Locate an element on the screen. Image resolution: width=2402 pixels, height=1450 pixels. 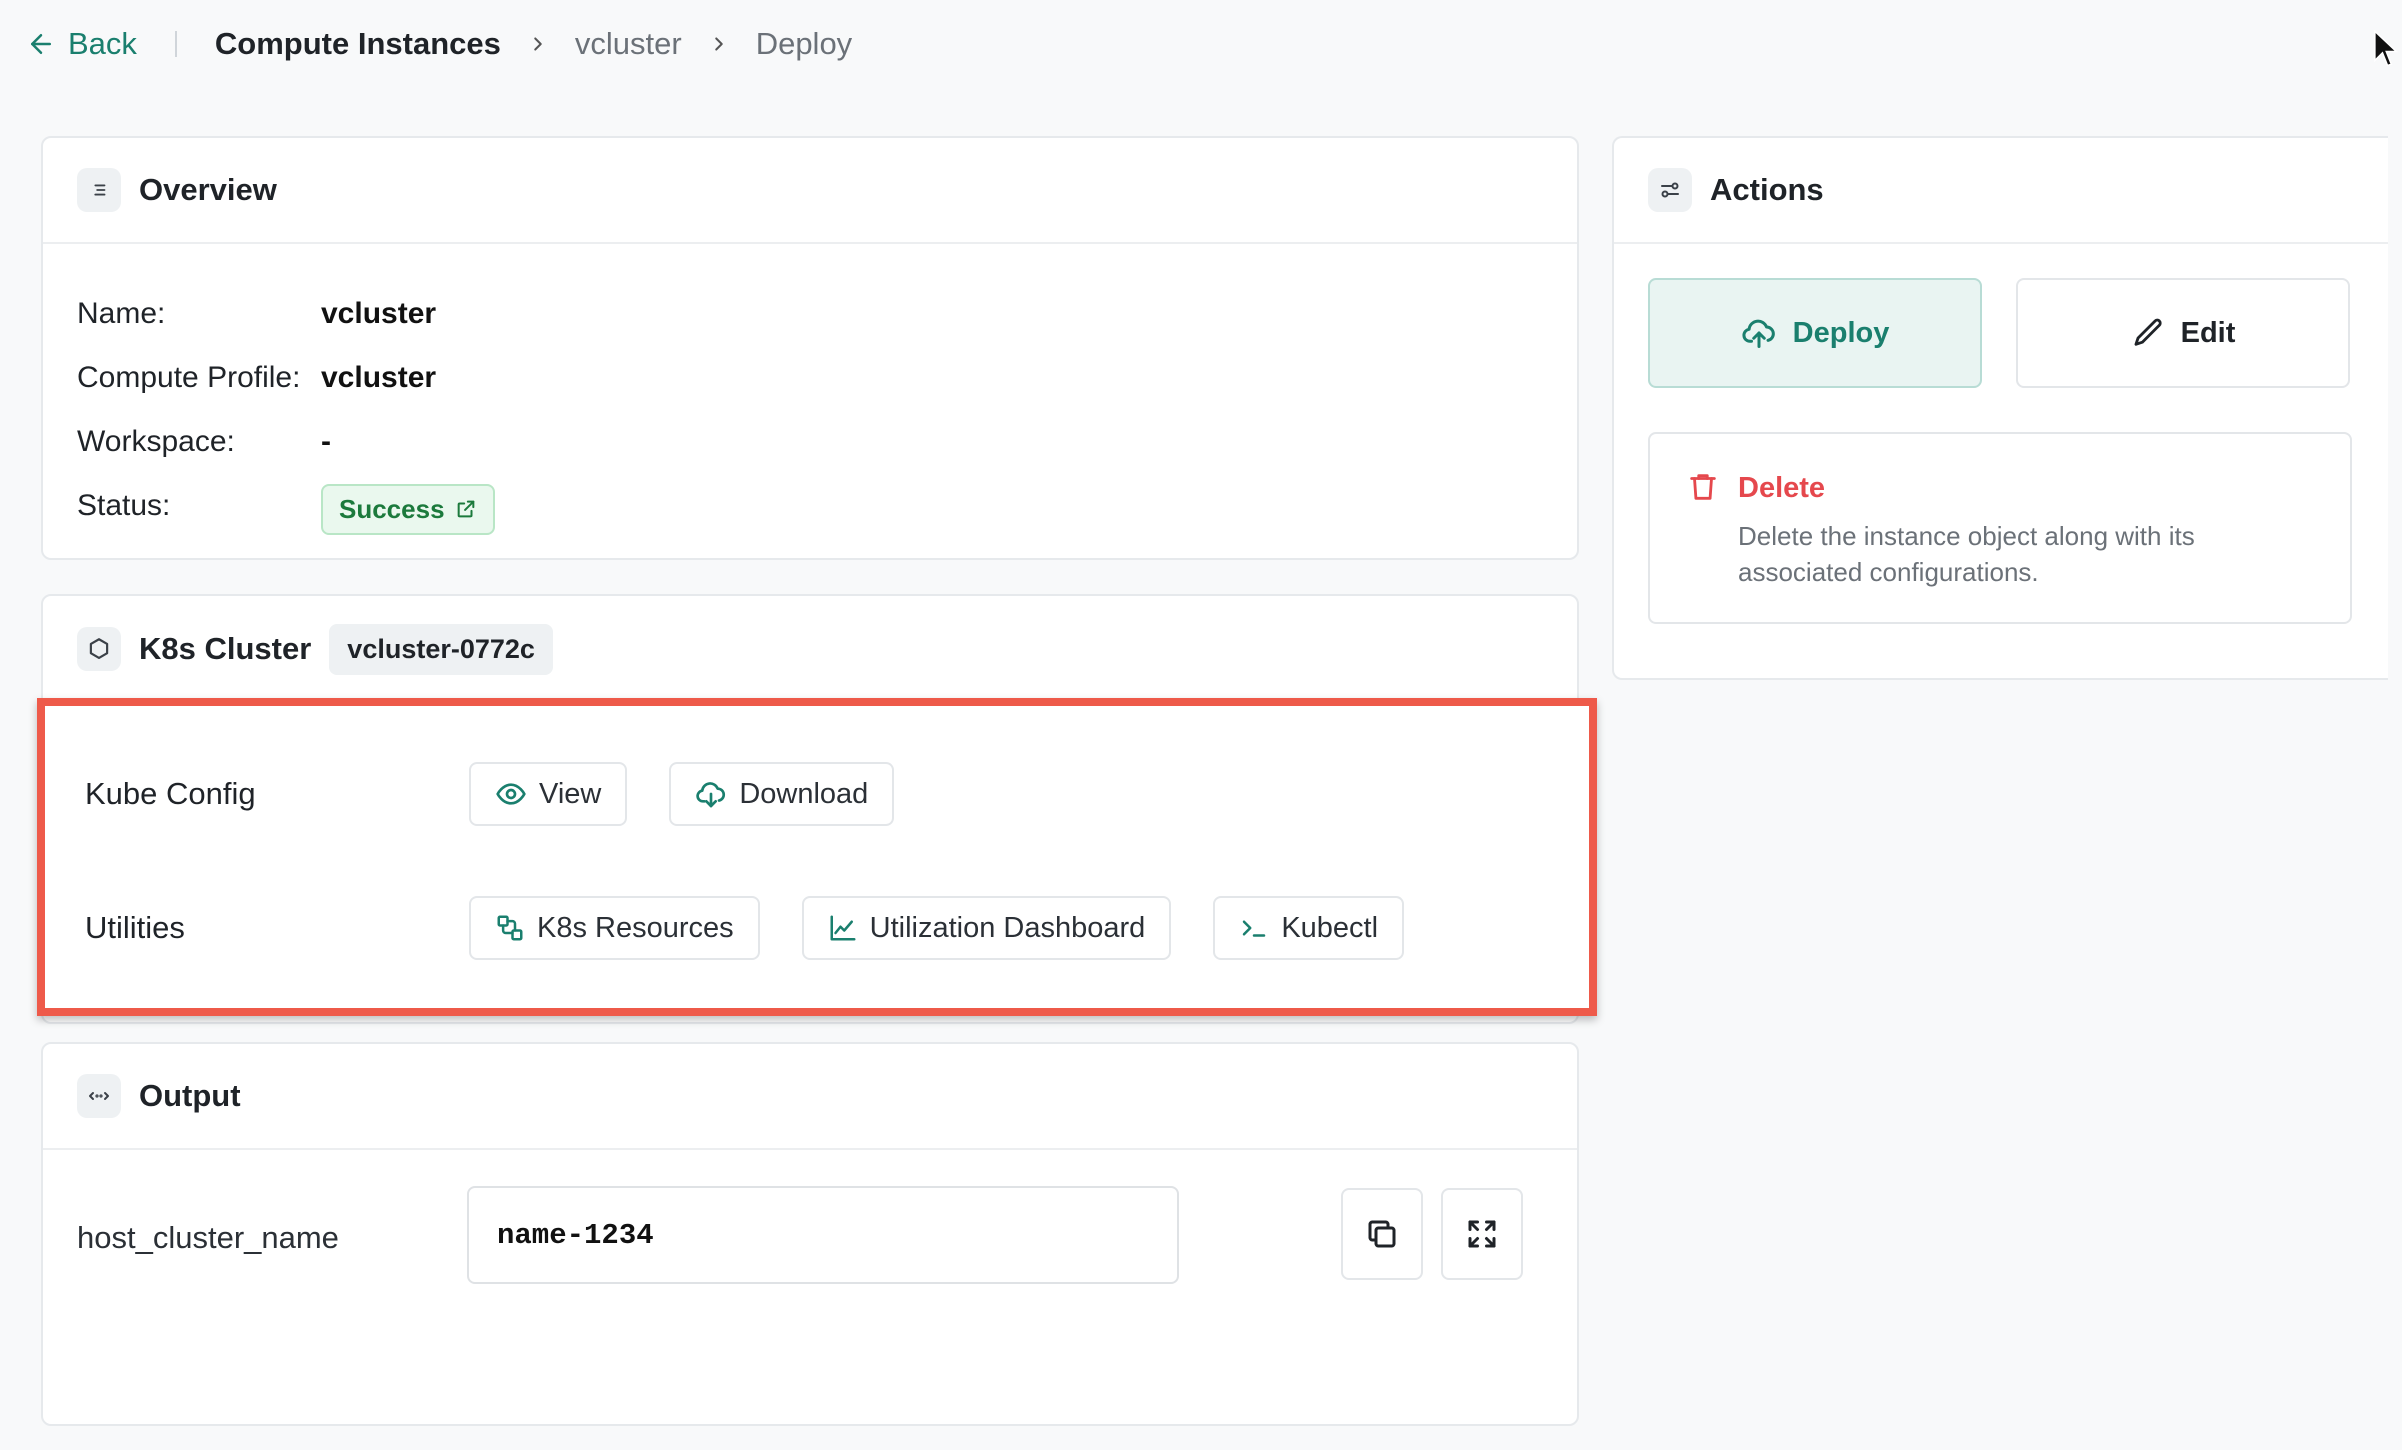
hexagon-icon is located at coordinates (99, 649).